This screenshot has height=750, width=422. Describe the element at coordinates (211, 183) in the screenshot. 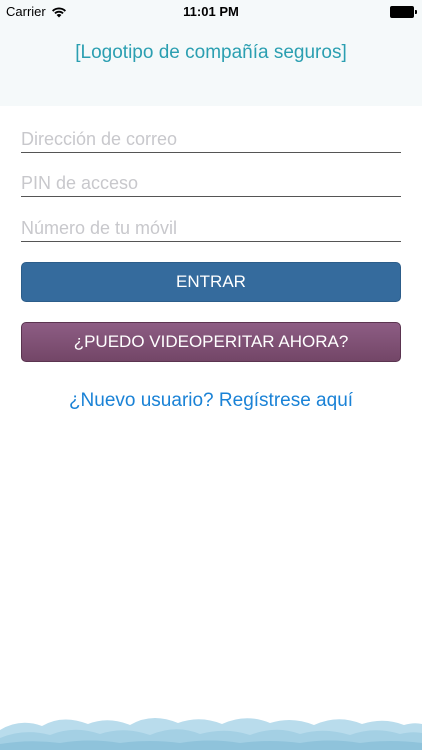

I see `pin-field` at that location.